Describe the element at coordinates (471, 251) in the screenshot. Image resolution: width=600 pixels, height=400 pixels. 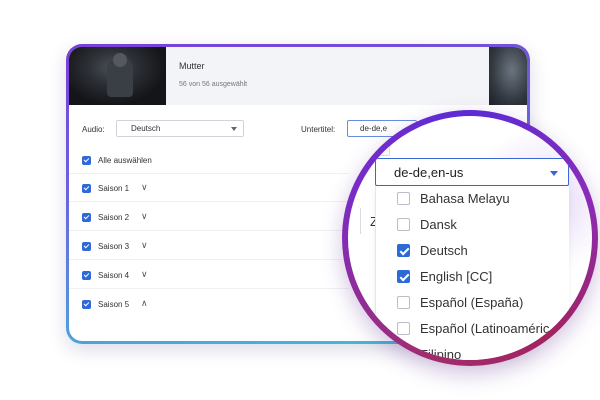
I see `language-option: Deutsch` at that location.